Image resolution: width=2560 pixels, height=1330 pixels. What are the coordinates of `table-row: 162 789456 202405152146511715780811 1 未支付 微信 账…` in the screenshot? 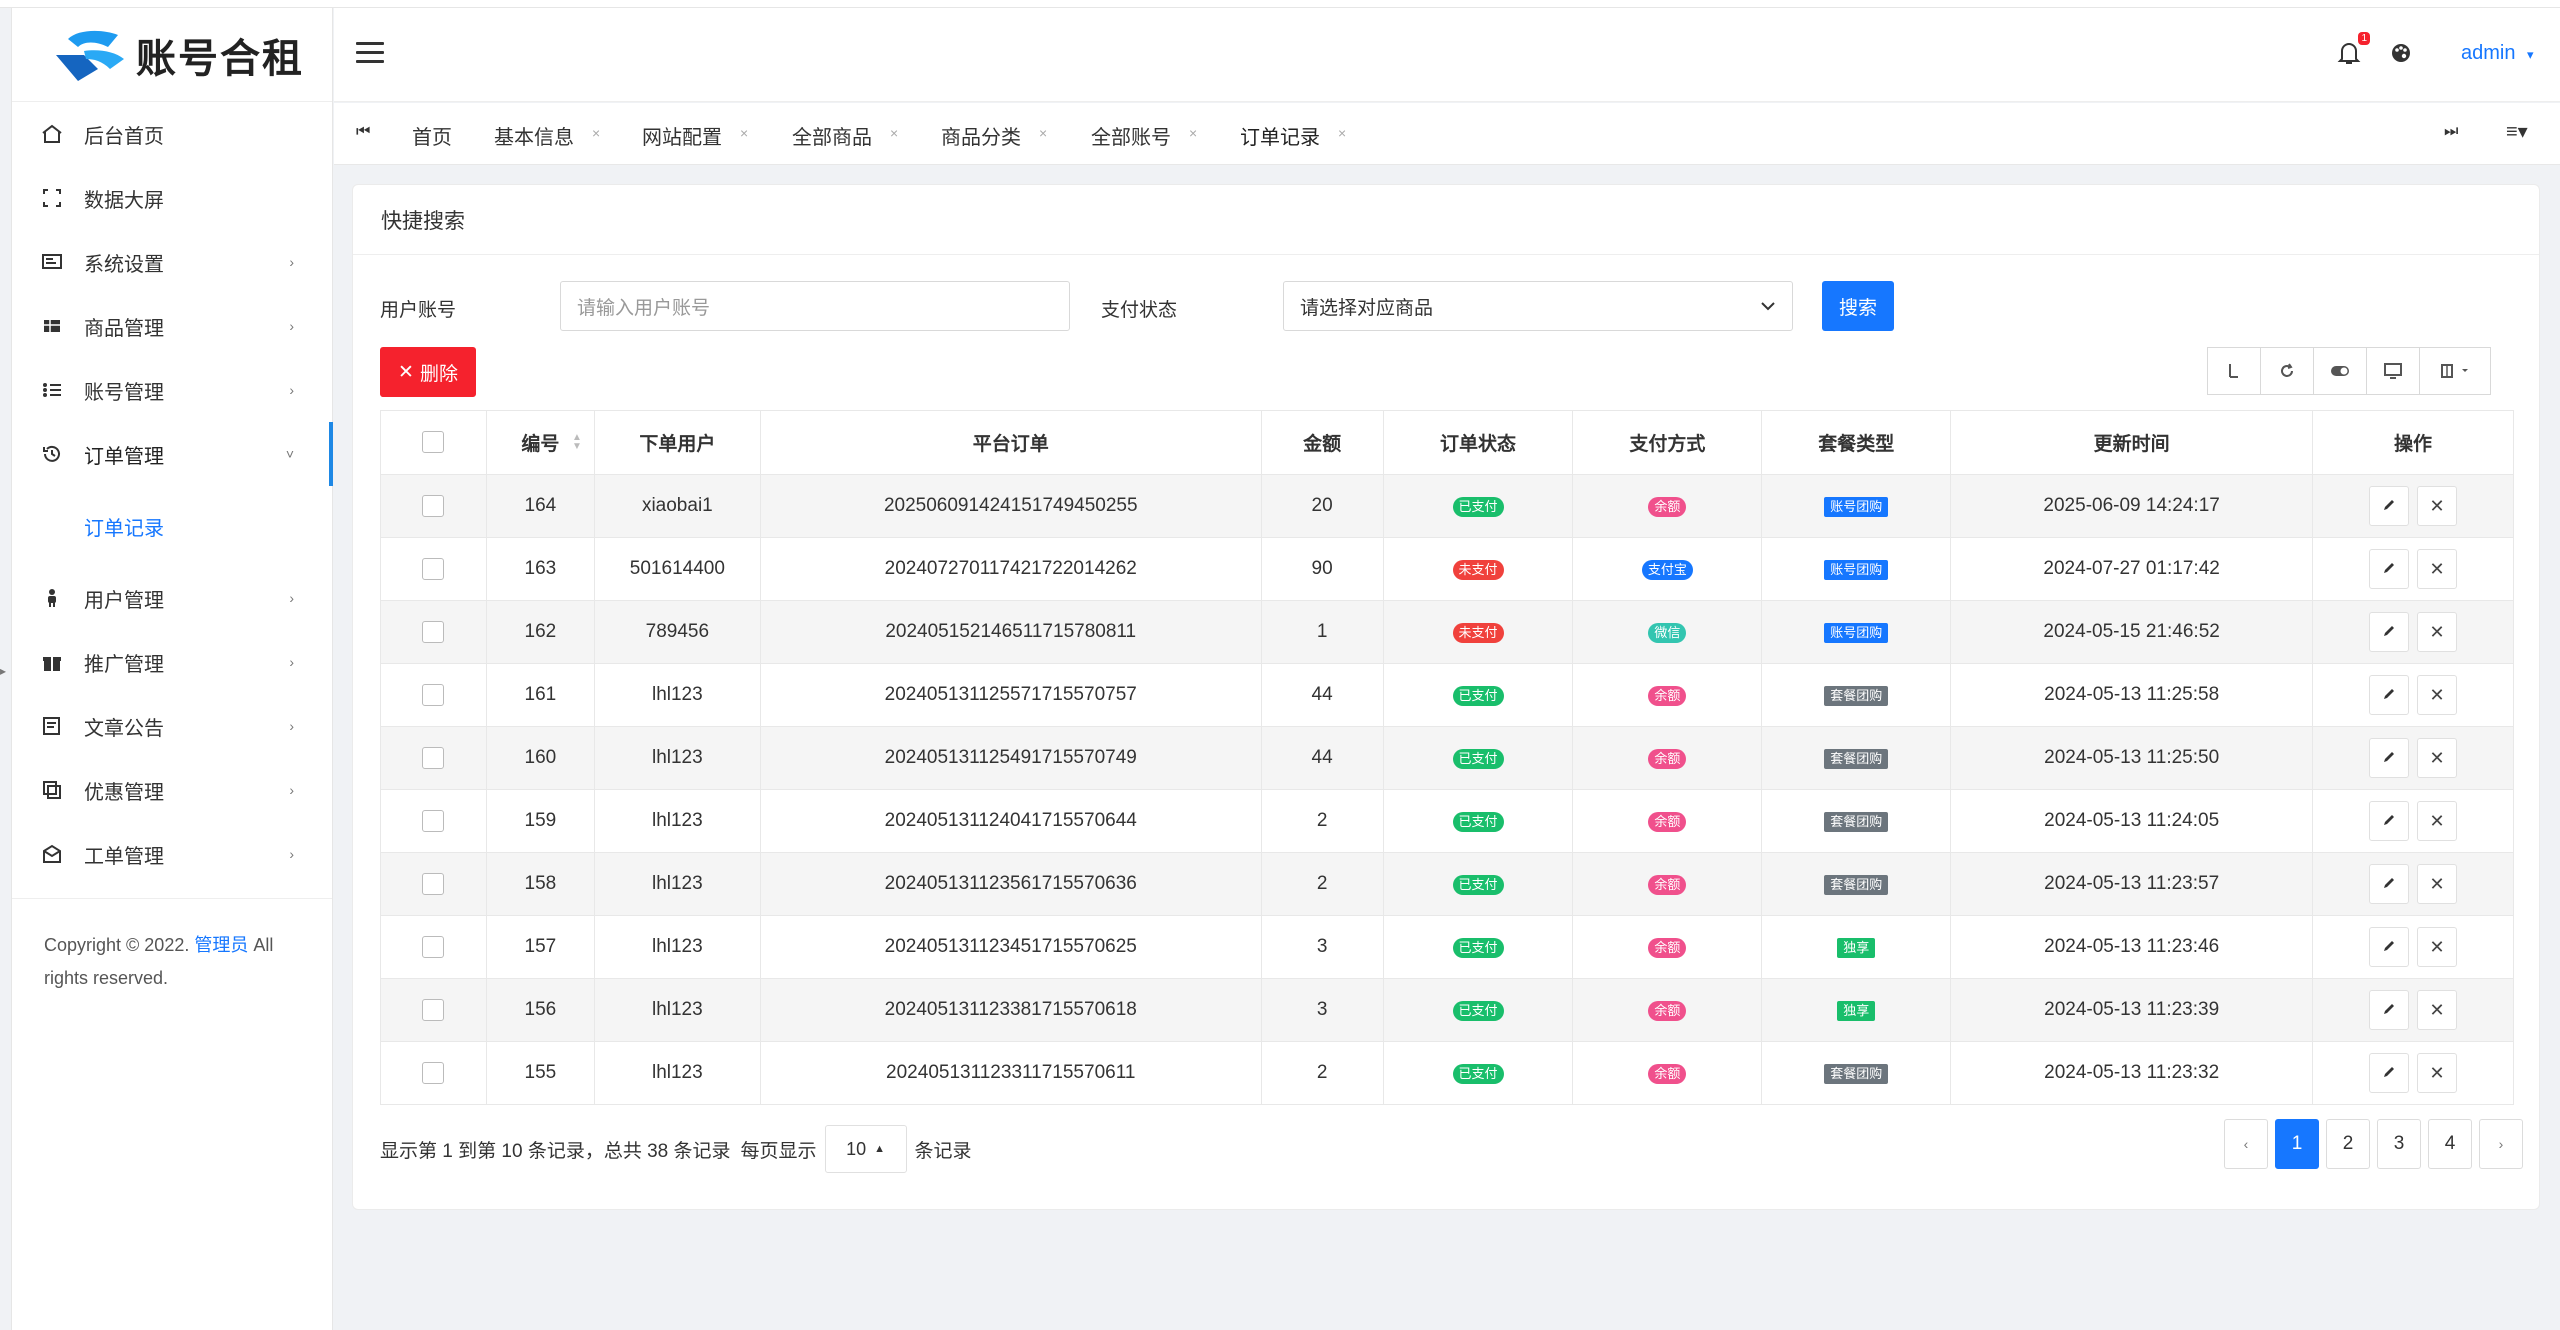 It's located at (1447, 632).